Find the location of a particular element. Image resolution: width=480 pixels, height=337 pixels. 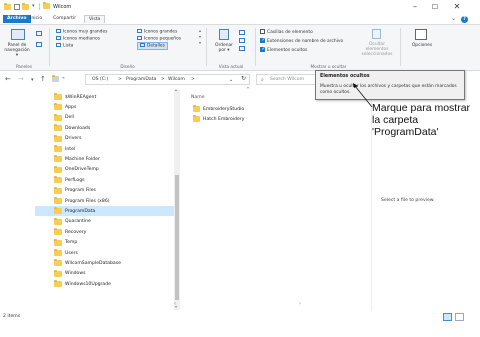

scroll-up-icon: ▴ is located at coordinates (176, 89).